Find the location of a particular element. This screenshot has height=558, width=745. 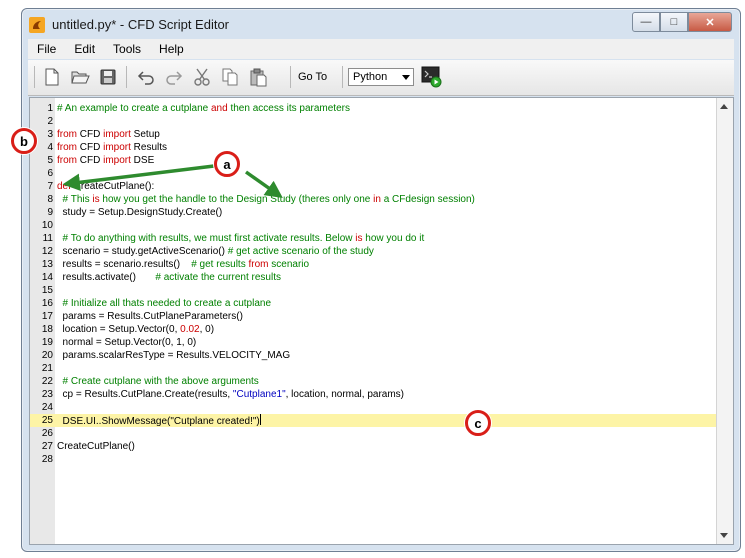

code-token: Setup is located at coordinates (145, 134).